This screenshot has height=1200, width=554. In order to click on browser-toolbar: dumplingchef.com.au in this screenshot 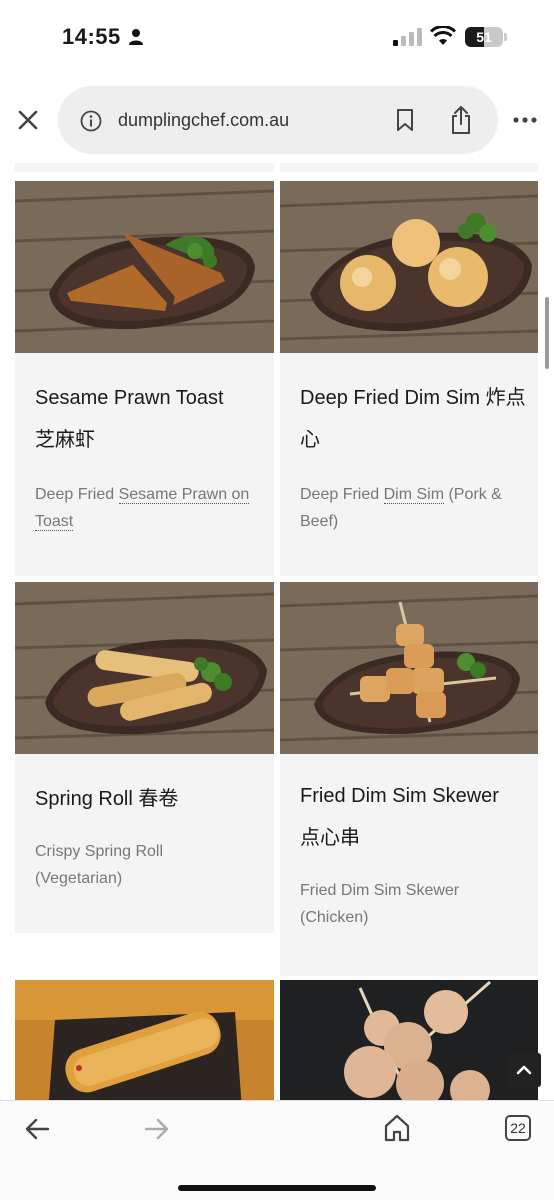, I will do `click(277, 120)`.